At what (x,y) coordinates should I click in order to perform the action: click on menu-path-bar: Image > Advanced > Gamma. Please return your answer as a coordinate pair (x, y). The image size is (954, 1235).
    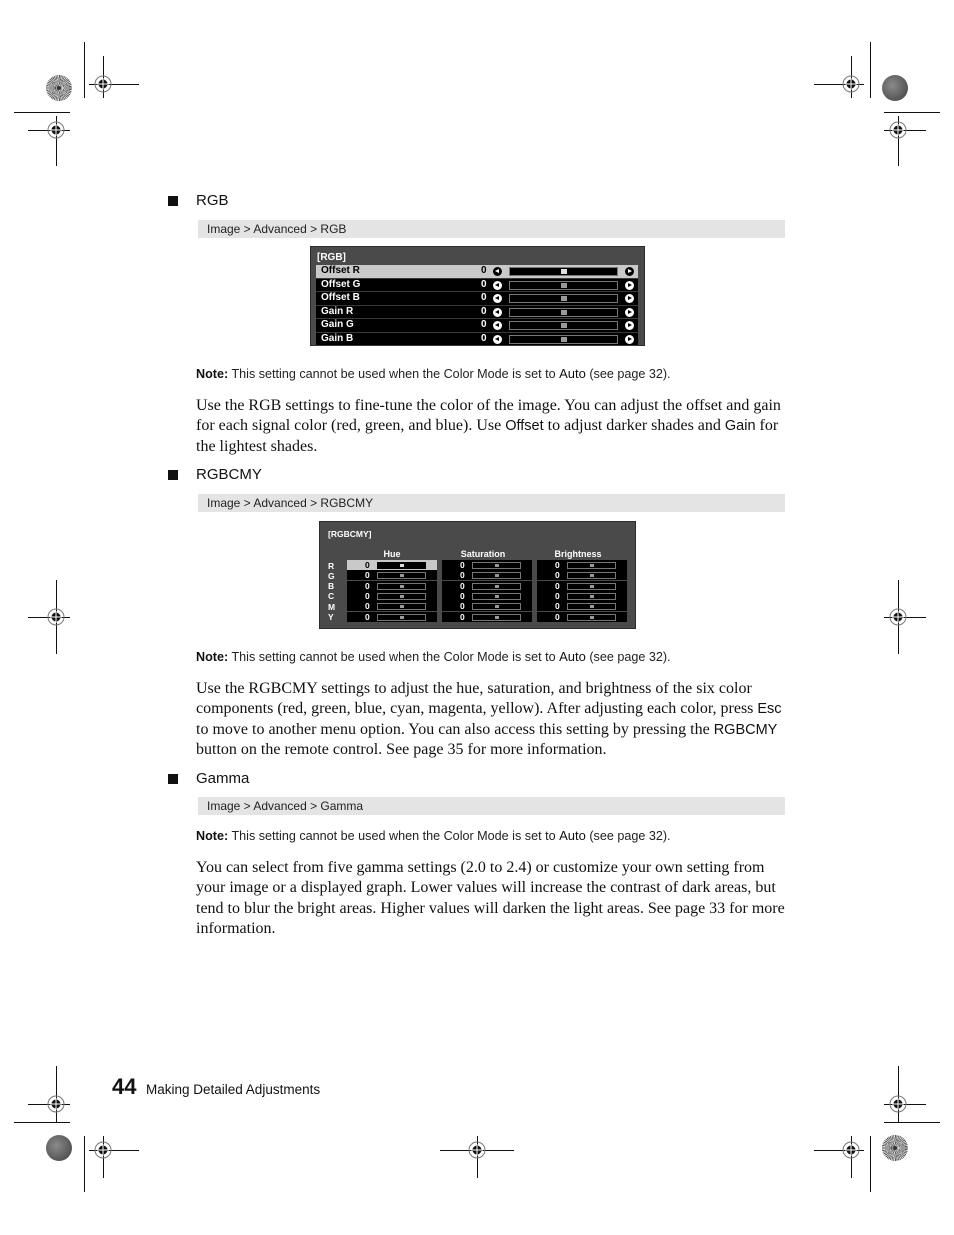
    Looking at the image, I should click on (491, 806).